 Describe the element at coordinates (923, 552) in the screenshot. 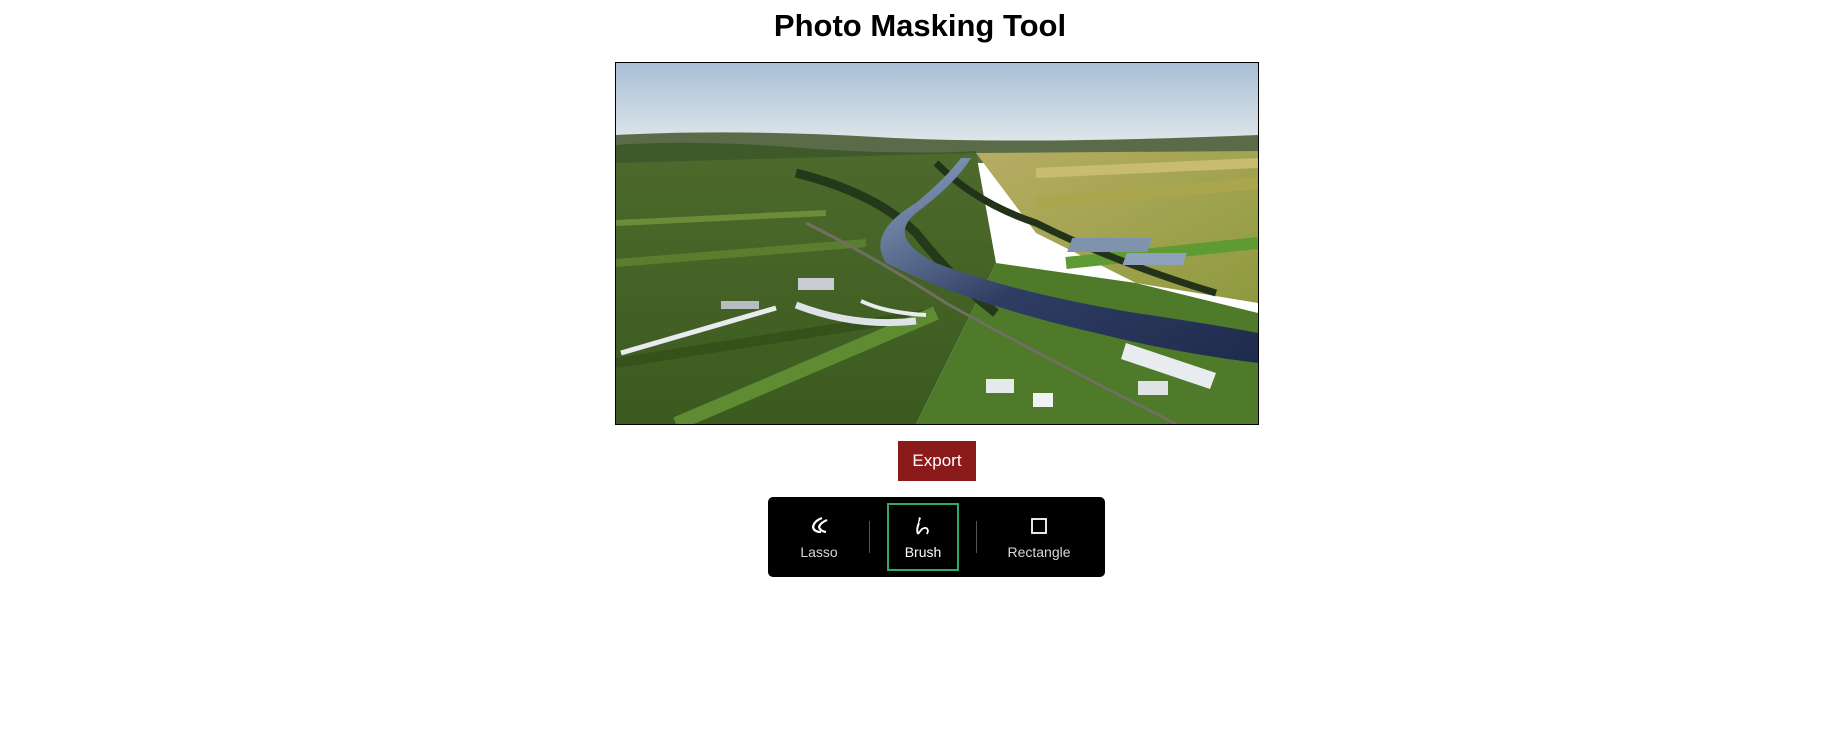

I see `tool-brush-label: Brush` at that location.